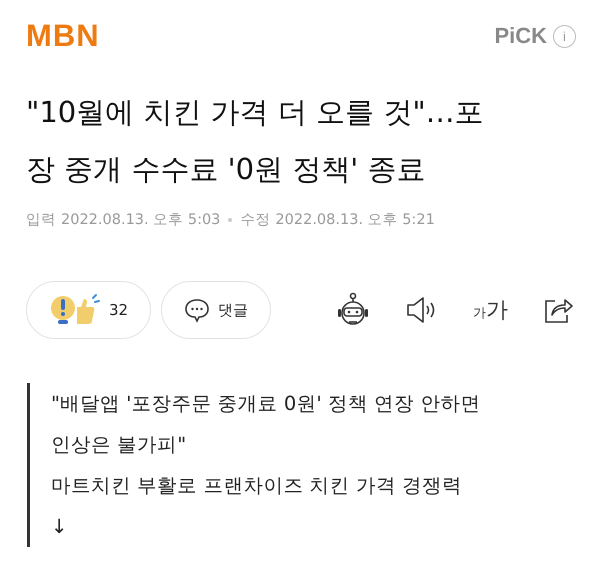 Image resolution: width=600 pixels, height=562 pixels. I want to click on mbn-logo: MBN, so click(63, 36).